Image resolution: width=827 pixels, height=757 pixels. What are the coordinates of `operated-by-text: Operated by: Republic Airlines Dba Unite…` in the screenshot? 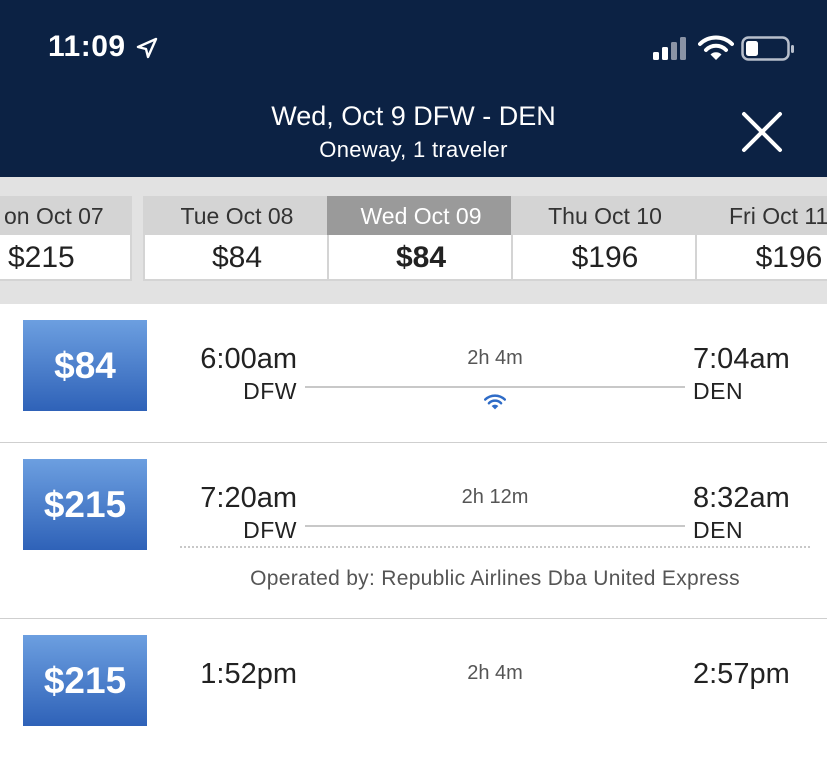 It's located at (495, 578).